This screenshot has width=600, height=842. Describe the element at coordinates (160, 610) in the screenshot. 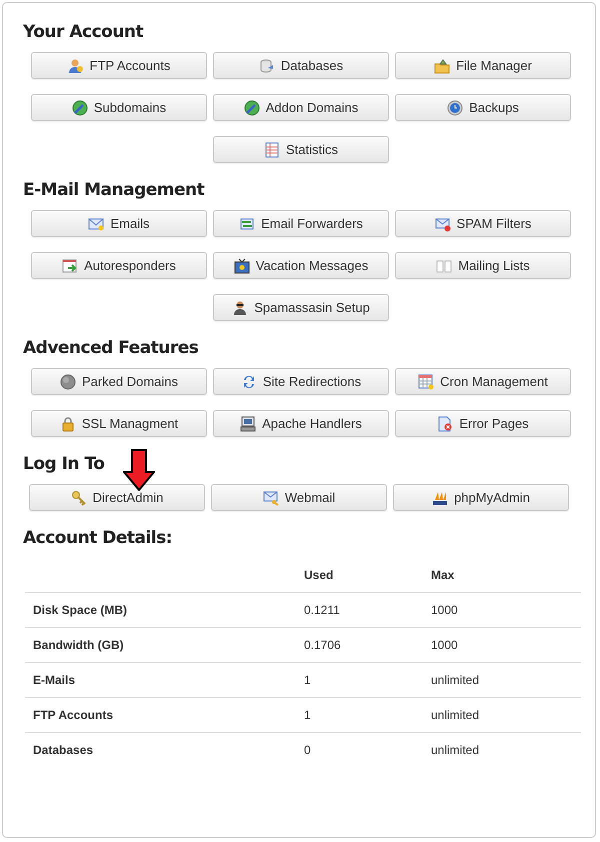

I see `row-label: Disk Space (MB)` at that location.